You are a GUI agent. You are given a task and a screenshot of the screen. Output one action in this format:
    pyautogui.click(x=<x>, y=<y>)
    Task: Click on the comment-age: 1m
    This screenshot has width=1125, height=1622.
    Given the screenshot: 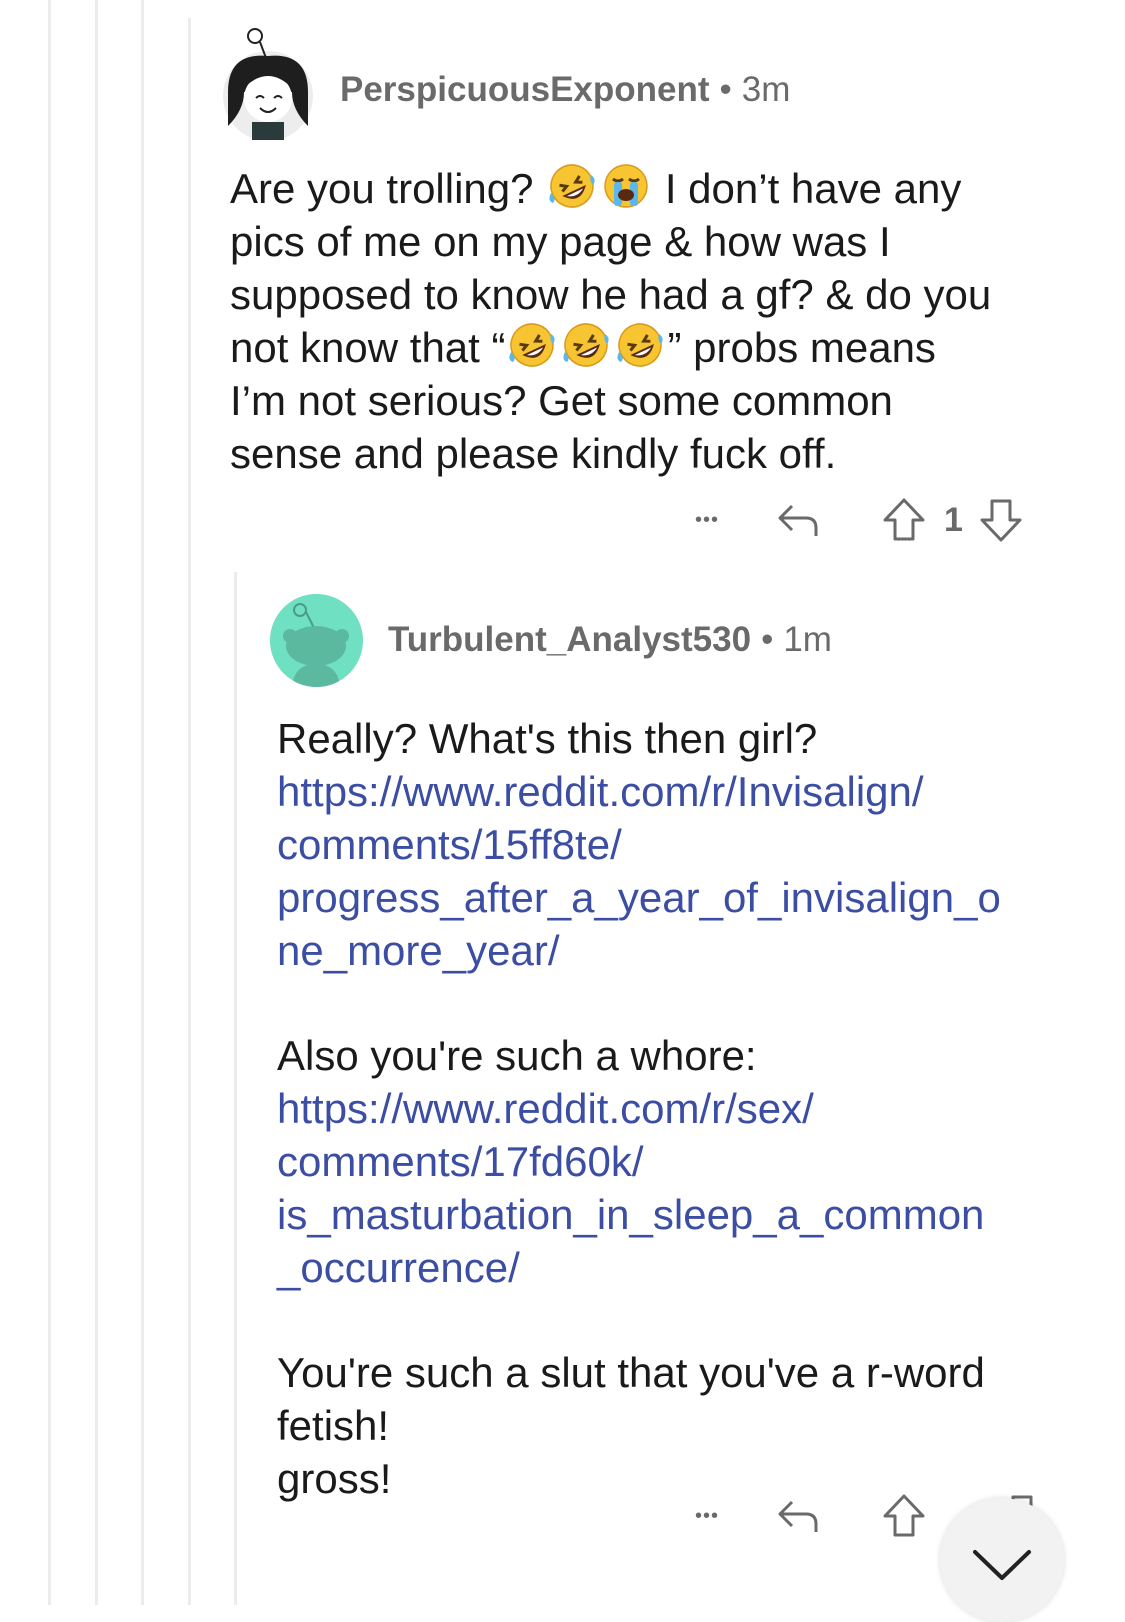 What is the action you would take?
    pyautogui.click(x=807, y=639)
    